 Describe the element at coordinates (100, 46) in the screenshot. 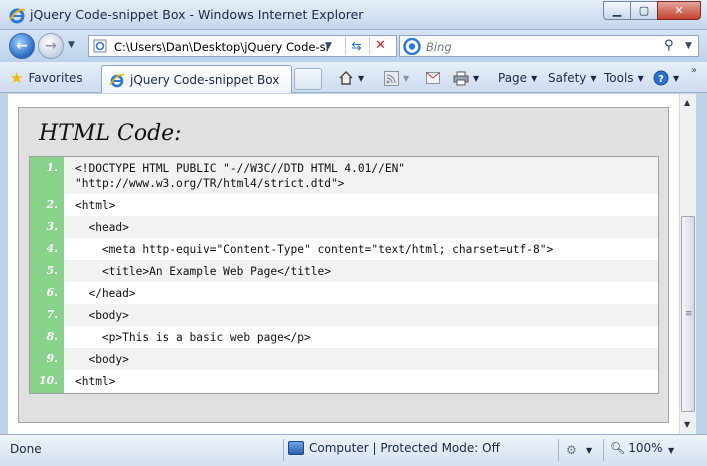

I see `page-icon` at that location.